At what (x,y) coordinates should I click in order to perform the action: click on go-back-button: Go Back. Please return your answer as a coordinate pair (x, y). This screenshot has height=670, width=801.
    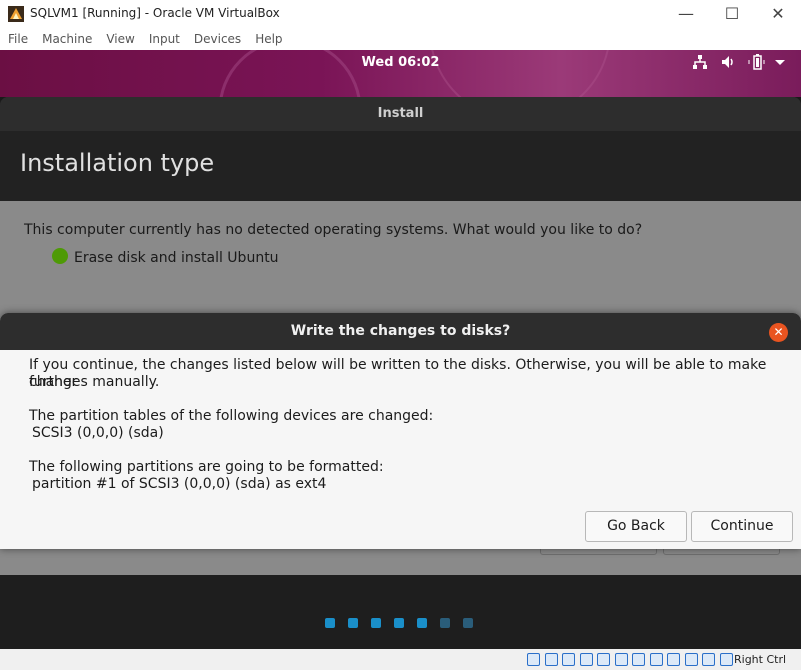
    Looking at the image, I should click on (636, 526).